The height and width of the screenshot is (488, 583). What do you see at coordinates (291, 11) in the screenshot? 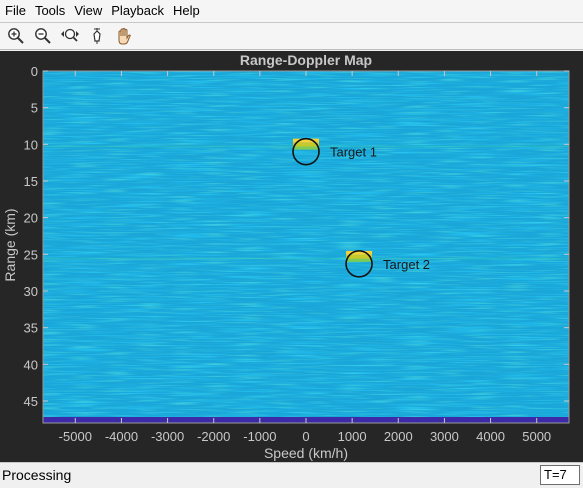
I see `menu-bar: File Tools View Playback Help` at bounding box center [291, 11].